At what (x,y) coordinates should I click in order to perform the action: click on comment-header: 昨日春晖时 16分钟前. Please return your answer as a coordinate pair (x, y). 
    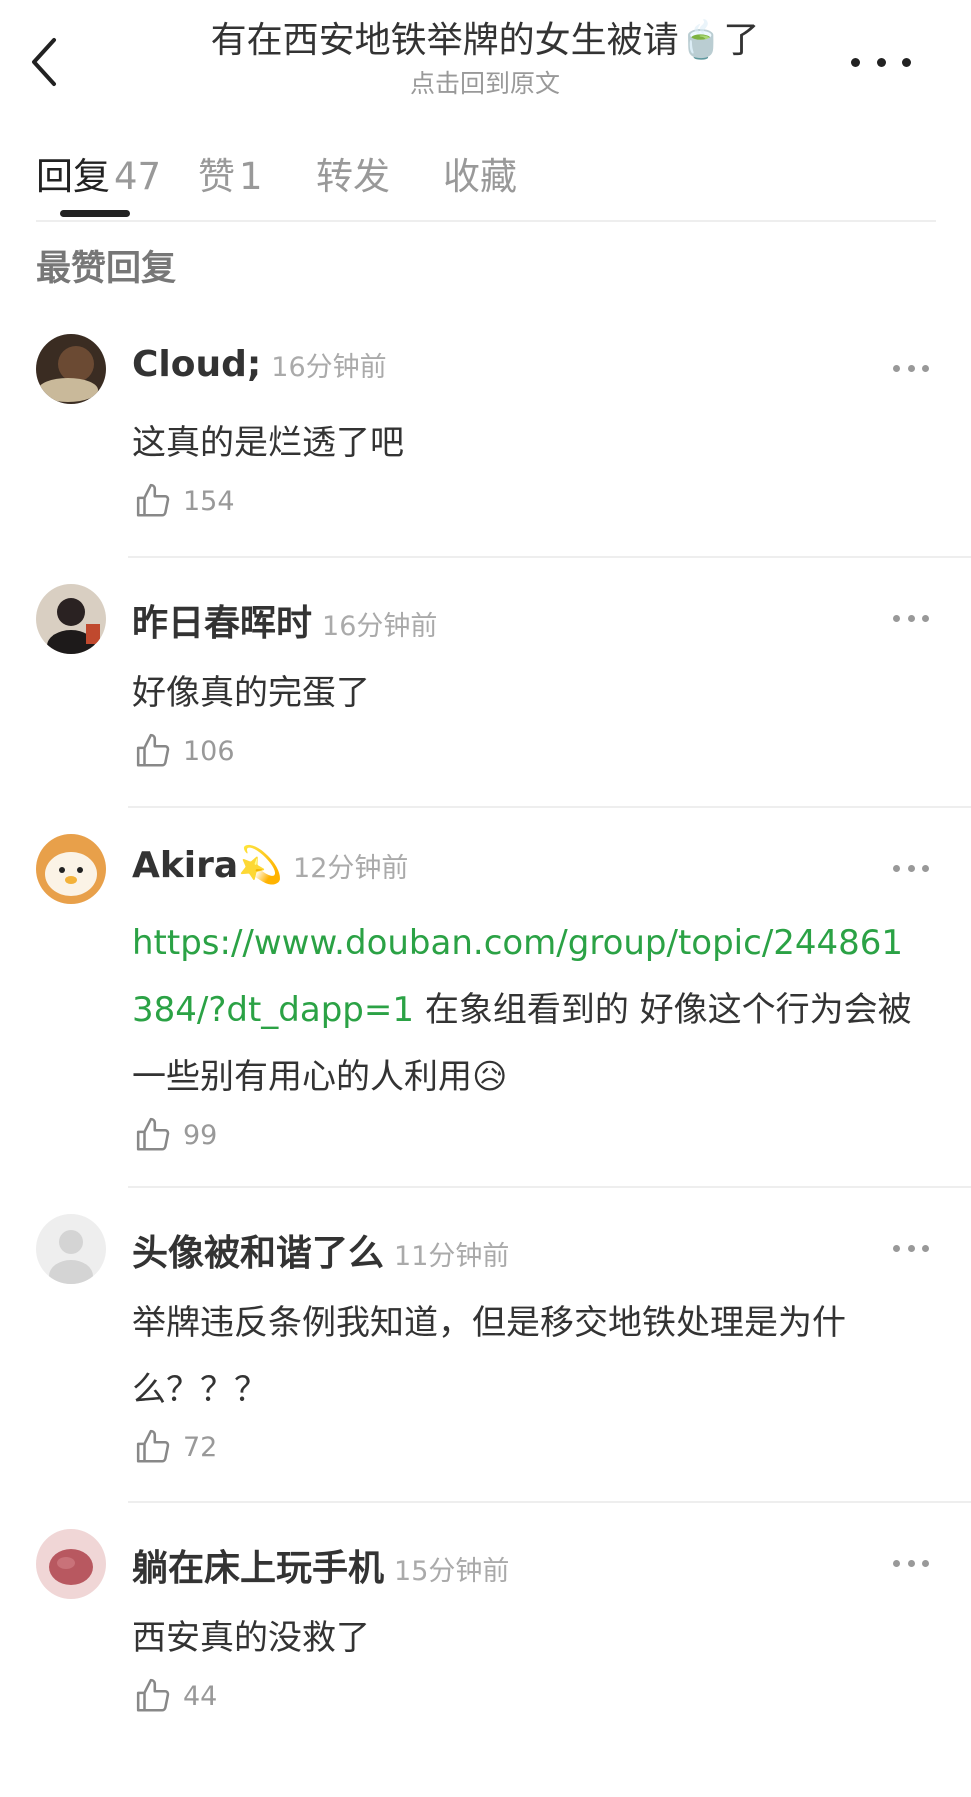
    Looking at the image, I should click on (284, 620).